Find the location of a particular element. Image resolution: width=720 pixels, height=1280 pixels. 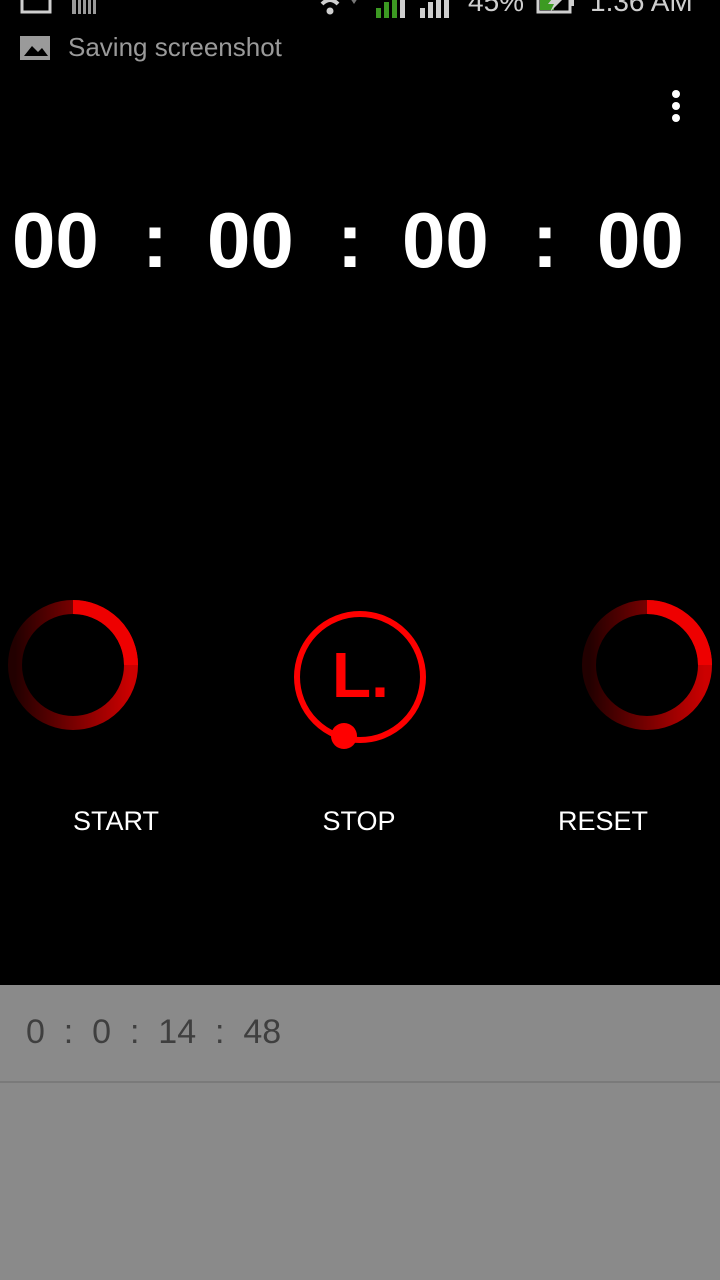

notification-text: Saving screenshot is located at coordinates (175, 47).